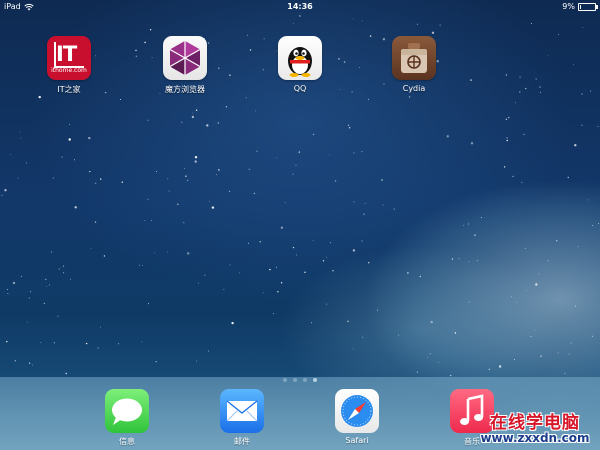  Describe the element at coordinates (357, 440) in the screenshot. I see `dock-label-safari: Safari` at that location.